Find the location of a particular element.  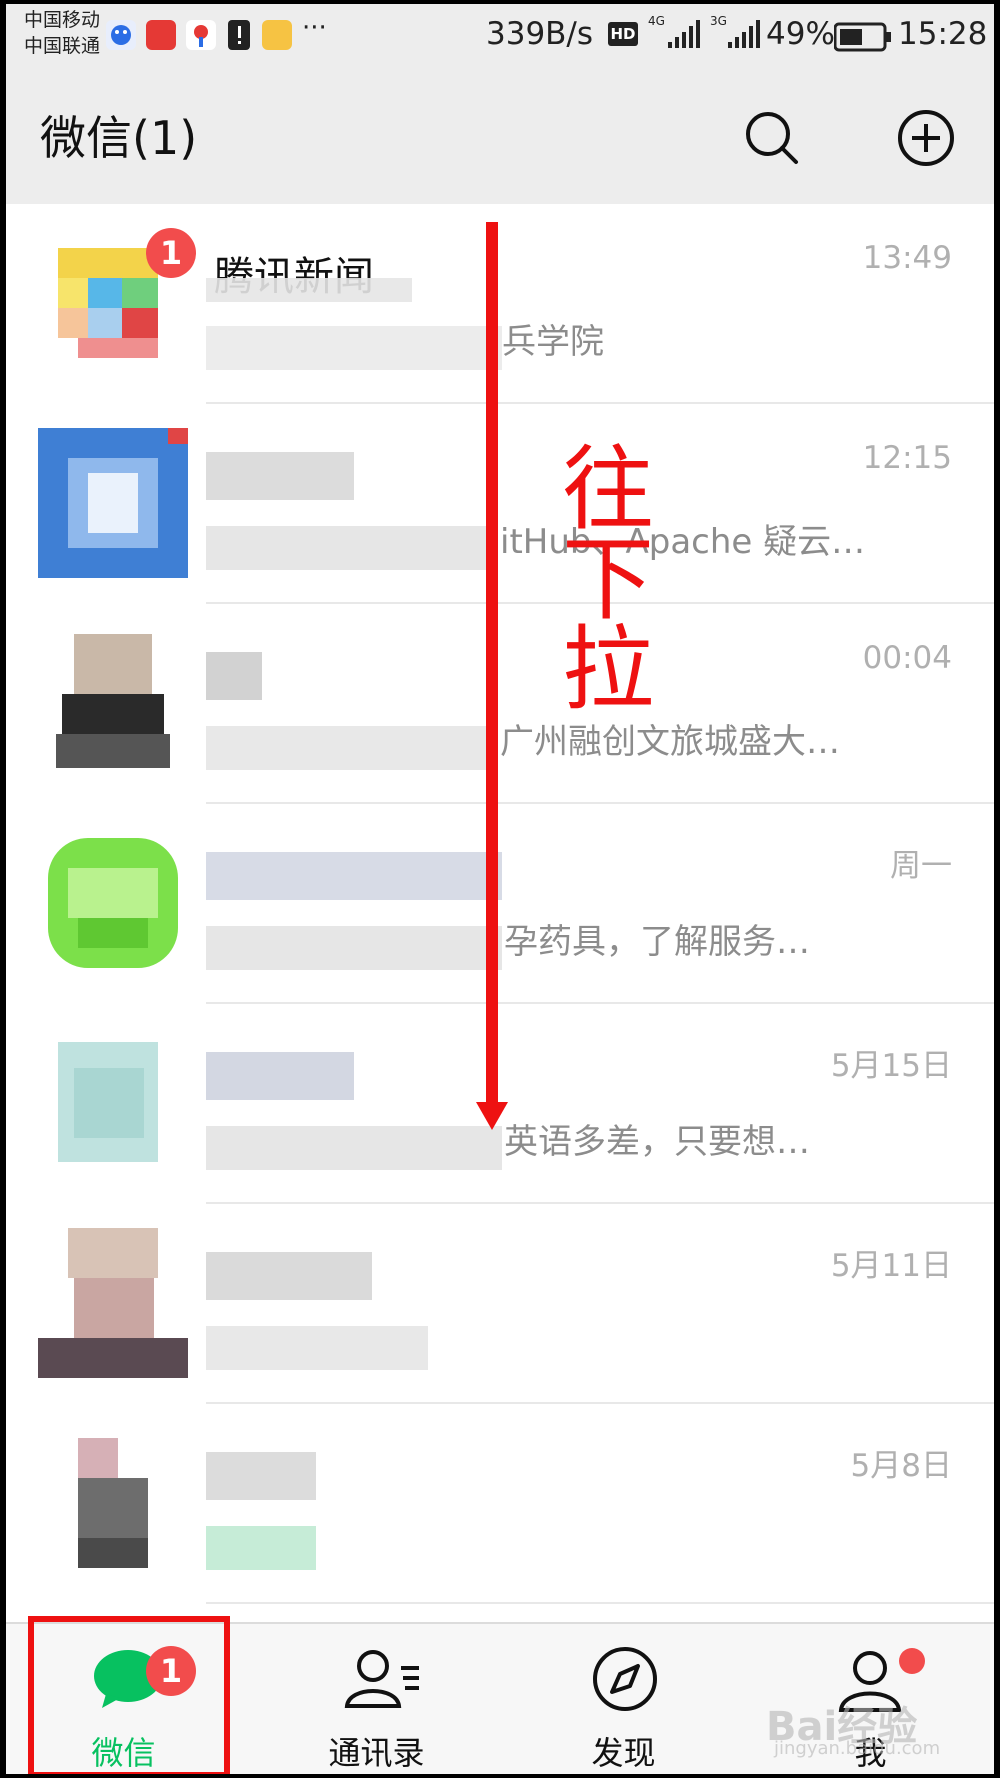

status-bar: 中国移动 中国联通 ··· 339B/s HD 4G 3G 49% 15:28 is located at coordinates (500, 37).